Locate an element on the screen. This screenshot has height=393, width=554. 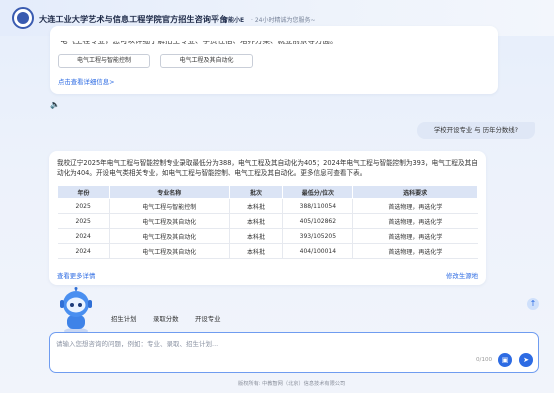
arrow-up-icon: ↑ is located at coordinates (533, 304).